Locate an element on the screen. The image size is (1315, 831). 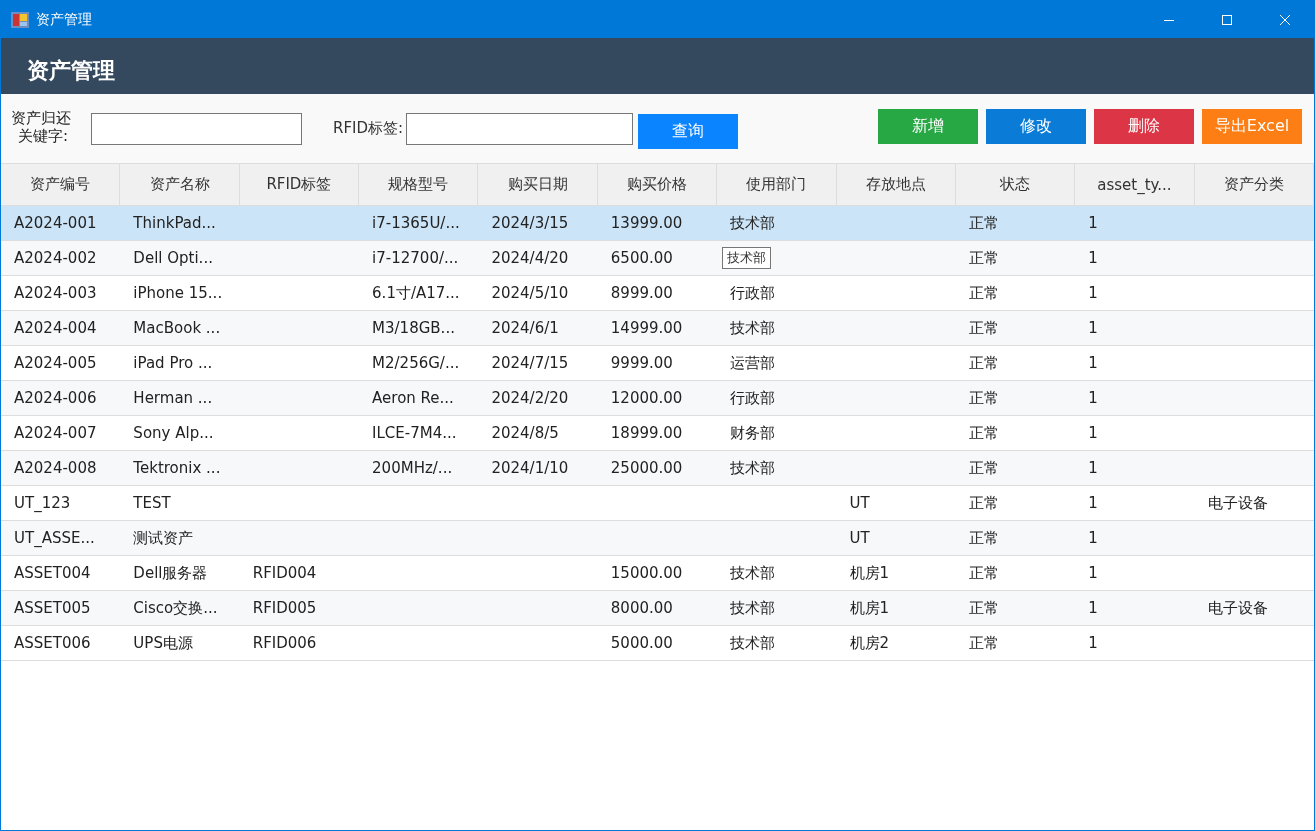
table-cell: 2024/1/10 is located at coordinates (530, 468).